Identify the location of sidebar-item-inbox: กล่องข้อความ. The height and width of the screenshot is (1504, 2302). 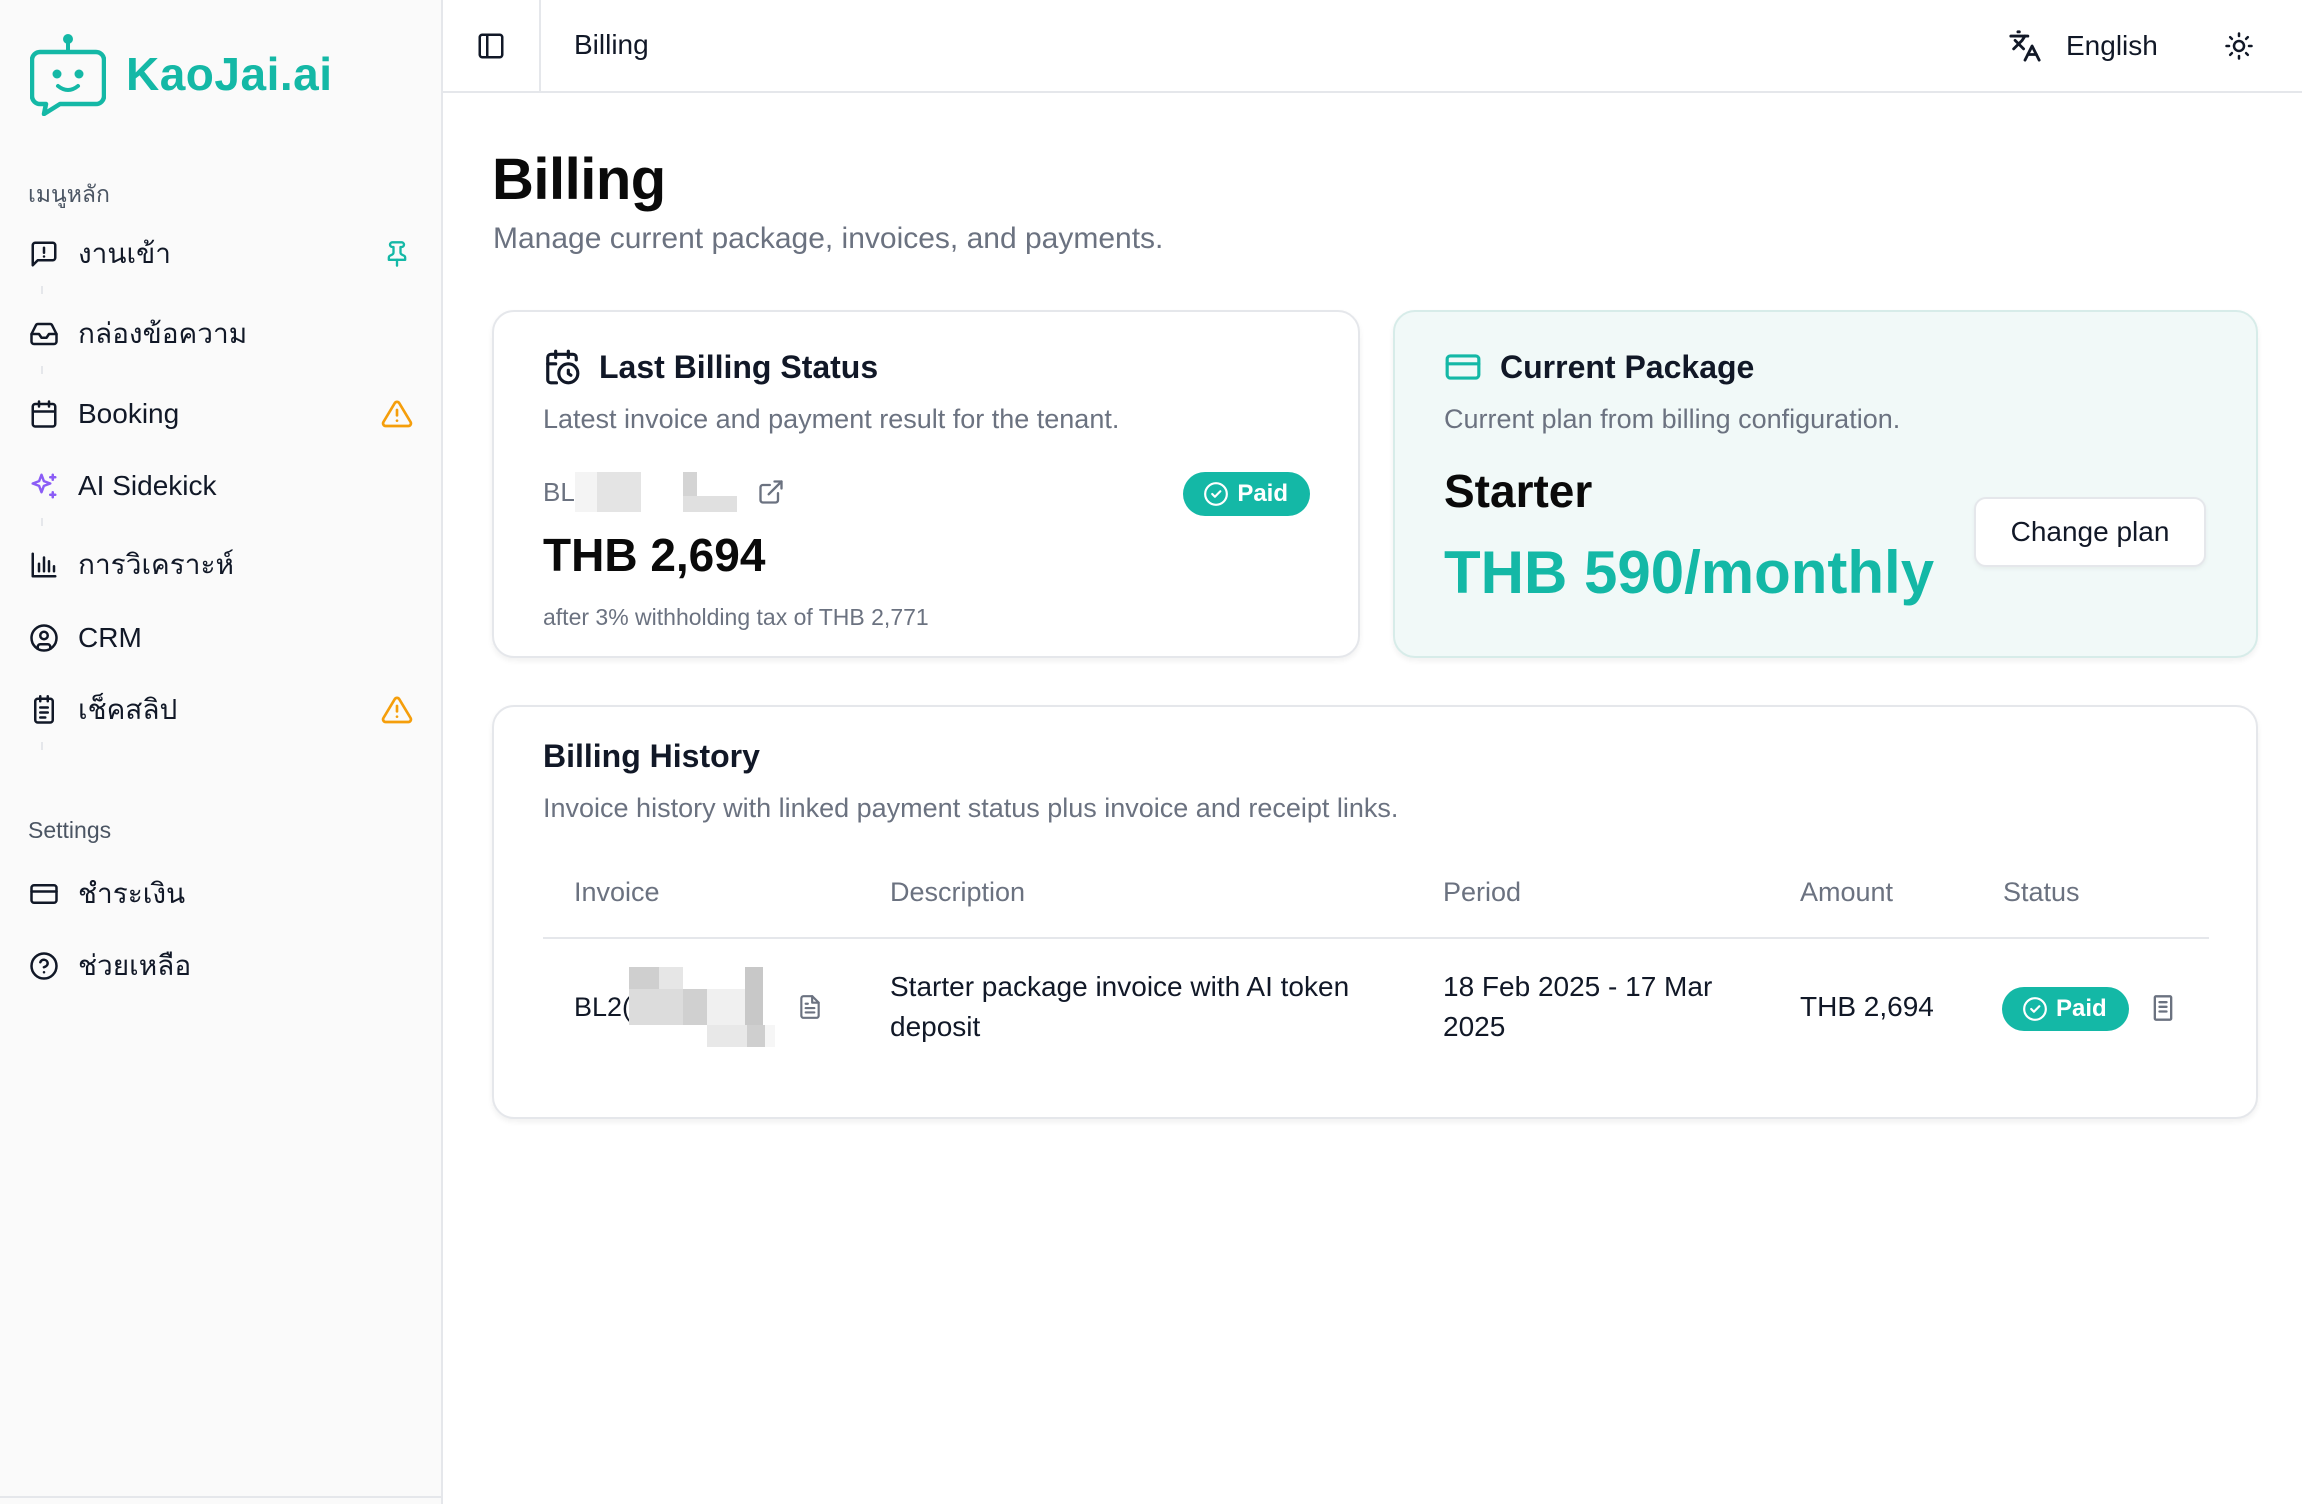
(221, 334).